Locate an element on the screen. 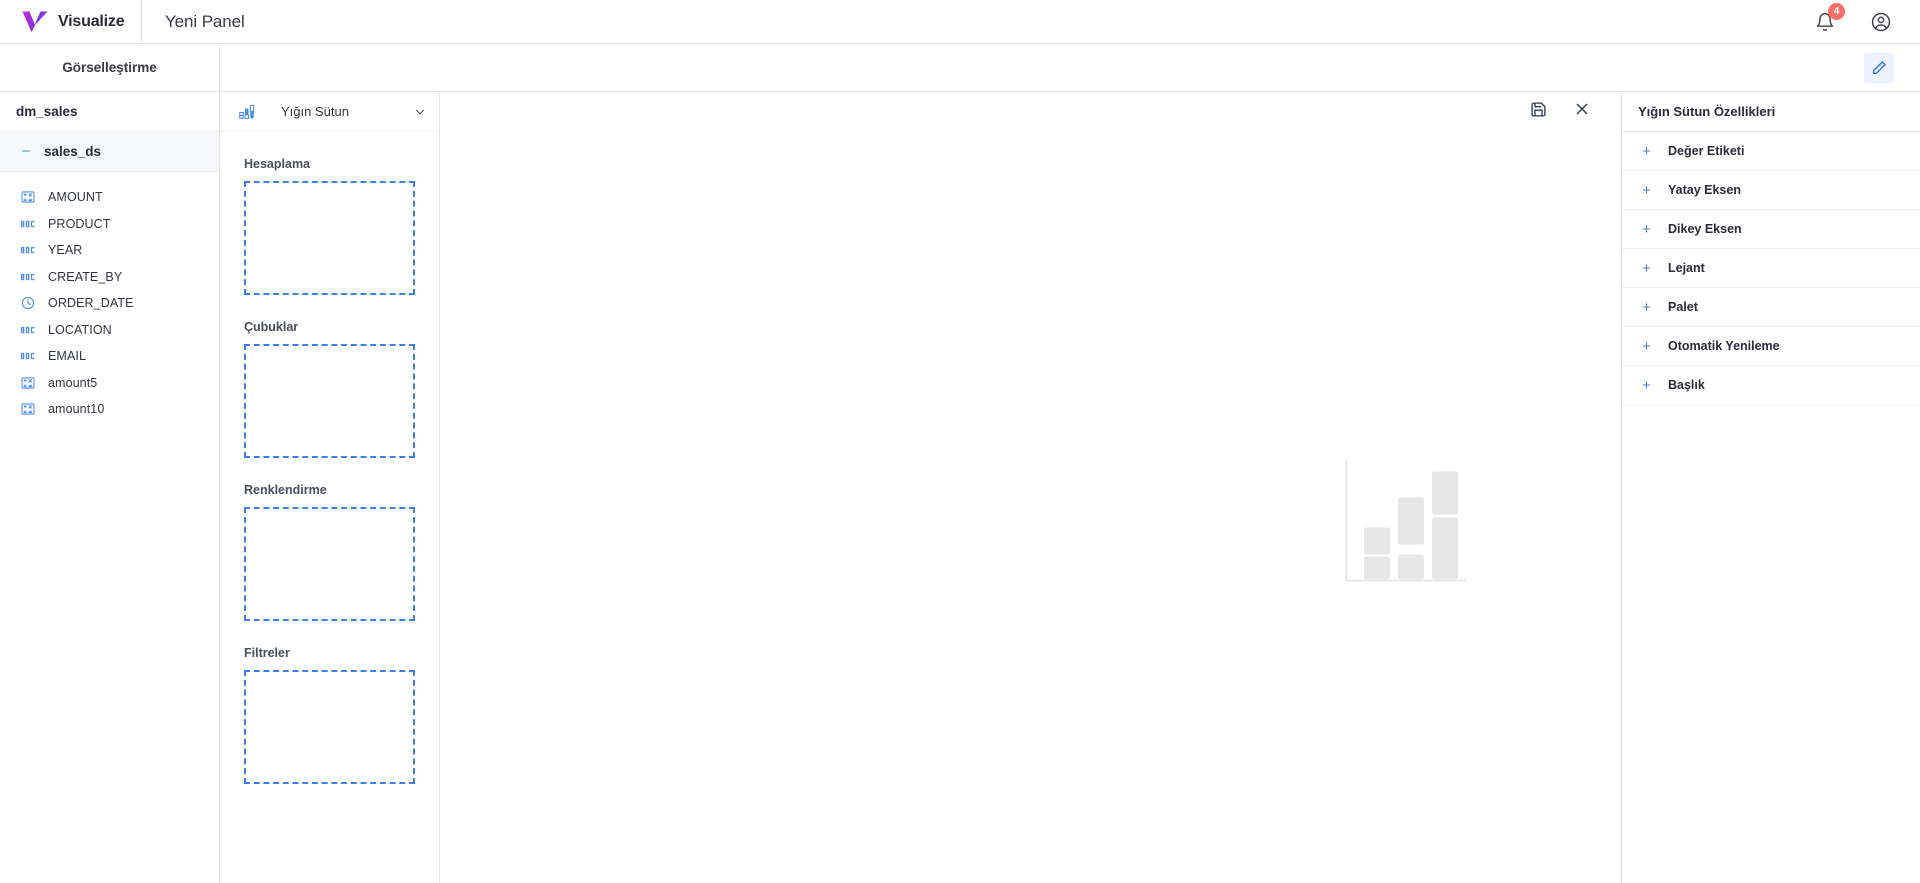 This screenshot has width=1920, height=883. field-label: LOCATION is located at coordinates (80, 329).